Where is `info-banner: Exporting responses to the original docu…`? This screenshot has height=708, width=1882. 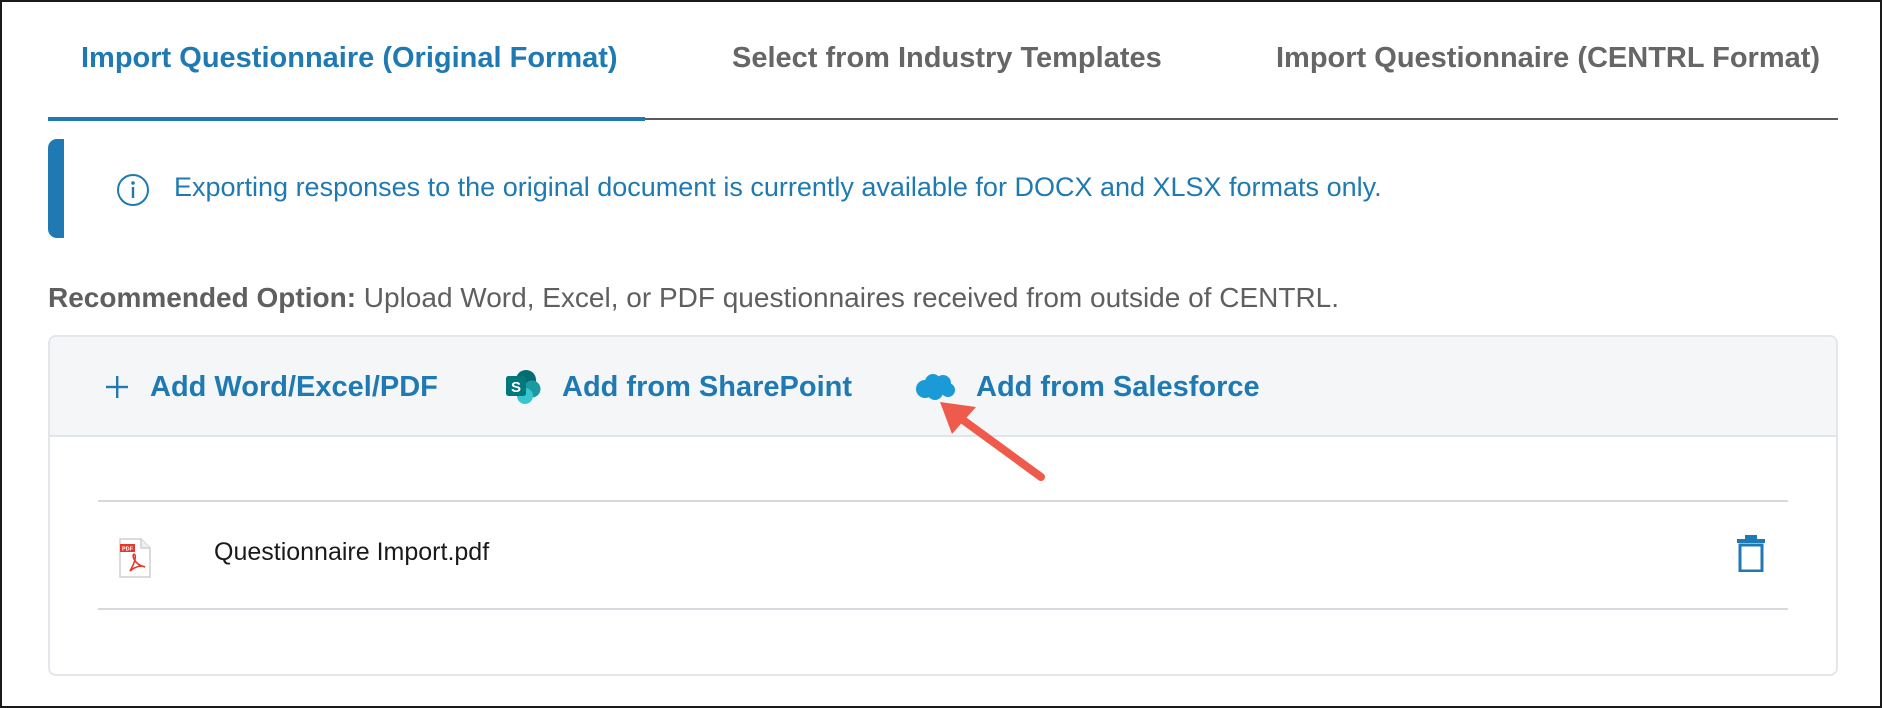 info-banner: Exporting responses to the original docu… is located at coordinates (943, 188).